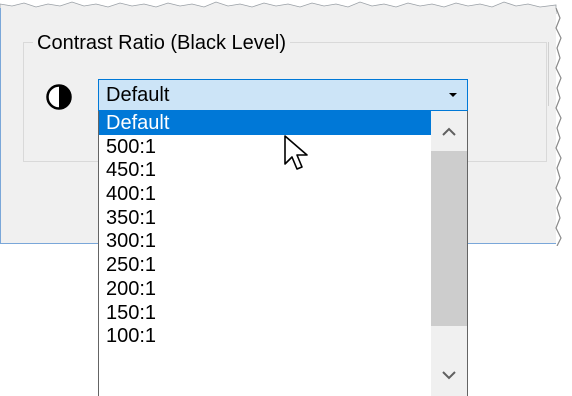  Describe the element at coordinates (59, 97) in the screenshot. I see `contrast-icon` at that location.